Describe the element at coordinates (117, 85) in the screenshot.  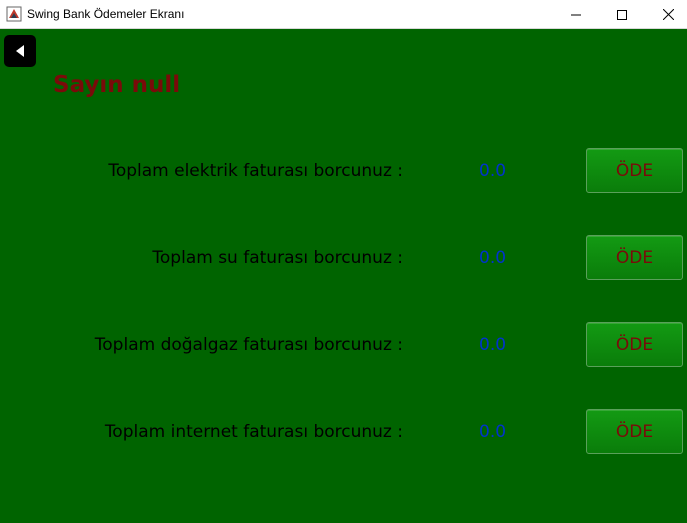
I see `greeting-label: Sayın null` at that location.